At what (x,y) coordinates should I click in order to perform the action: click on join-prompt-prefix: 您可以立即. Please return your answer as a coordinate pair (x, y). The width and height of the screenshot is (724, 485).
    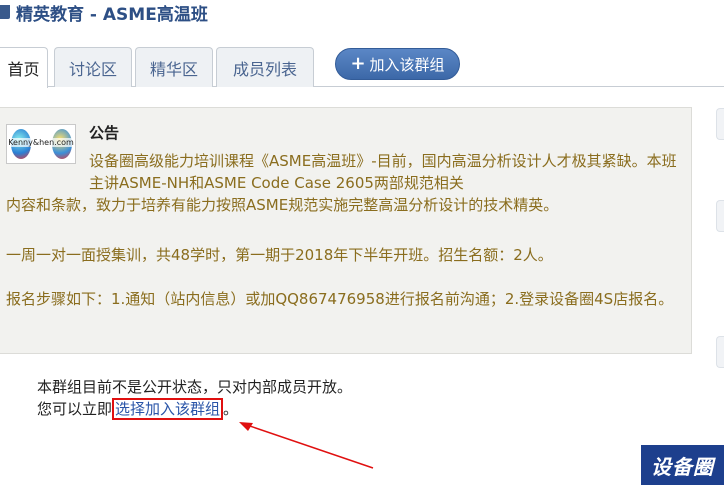
    Looking at the image, I should click on (75, 409).